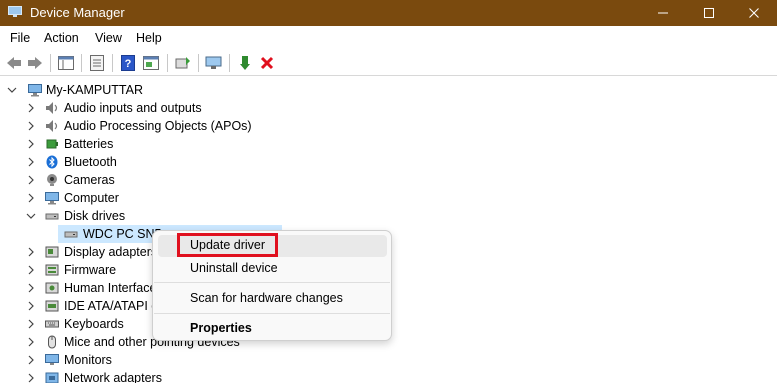 The width and height of the screenshot is (777, 383). What do you see at coordinates (234, 268) in the screenshot?
I see `menu-item-uninstall-device: Uninstall device` at bounding box center [234, 268].